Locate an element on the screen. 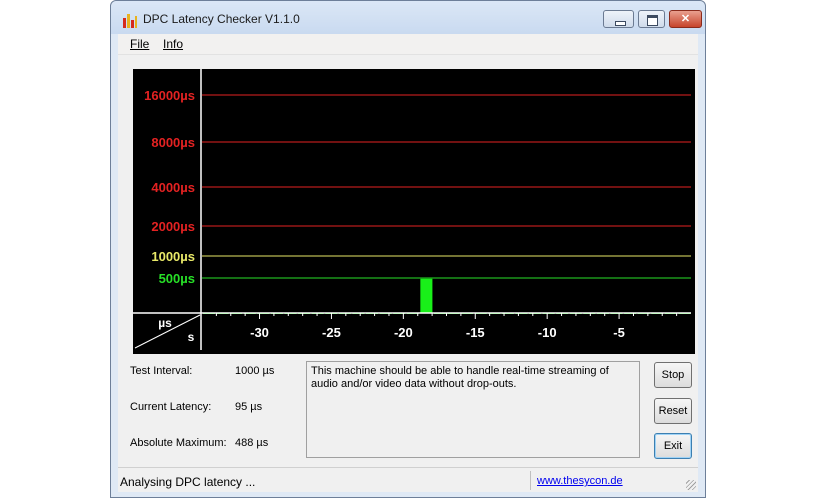  resize-grip is located at coordinates (691, 485).